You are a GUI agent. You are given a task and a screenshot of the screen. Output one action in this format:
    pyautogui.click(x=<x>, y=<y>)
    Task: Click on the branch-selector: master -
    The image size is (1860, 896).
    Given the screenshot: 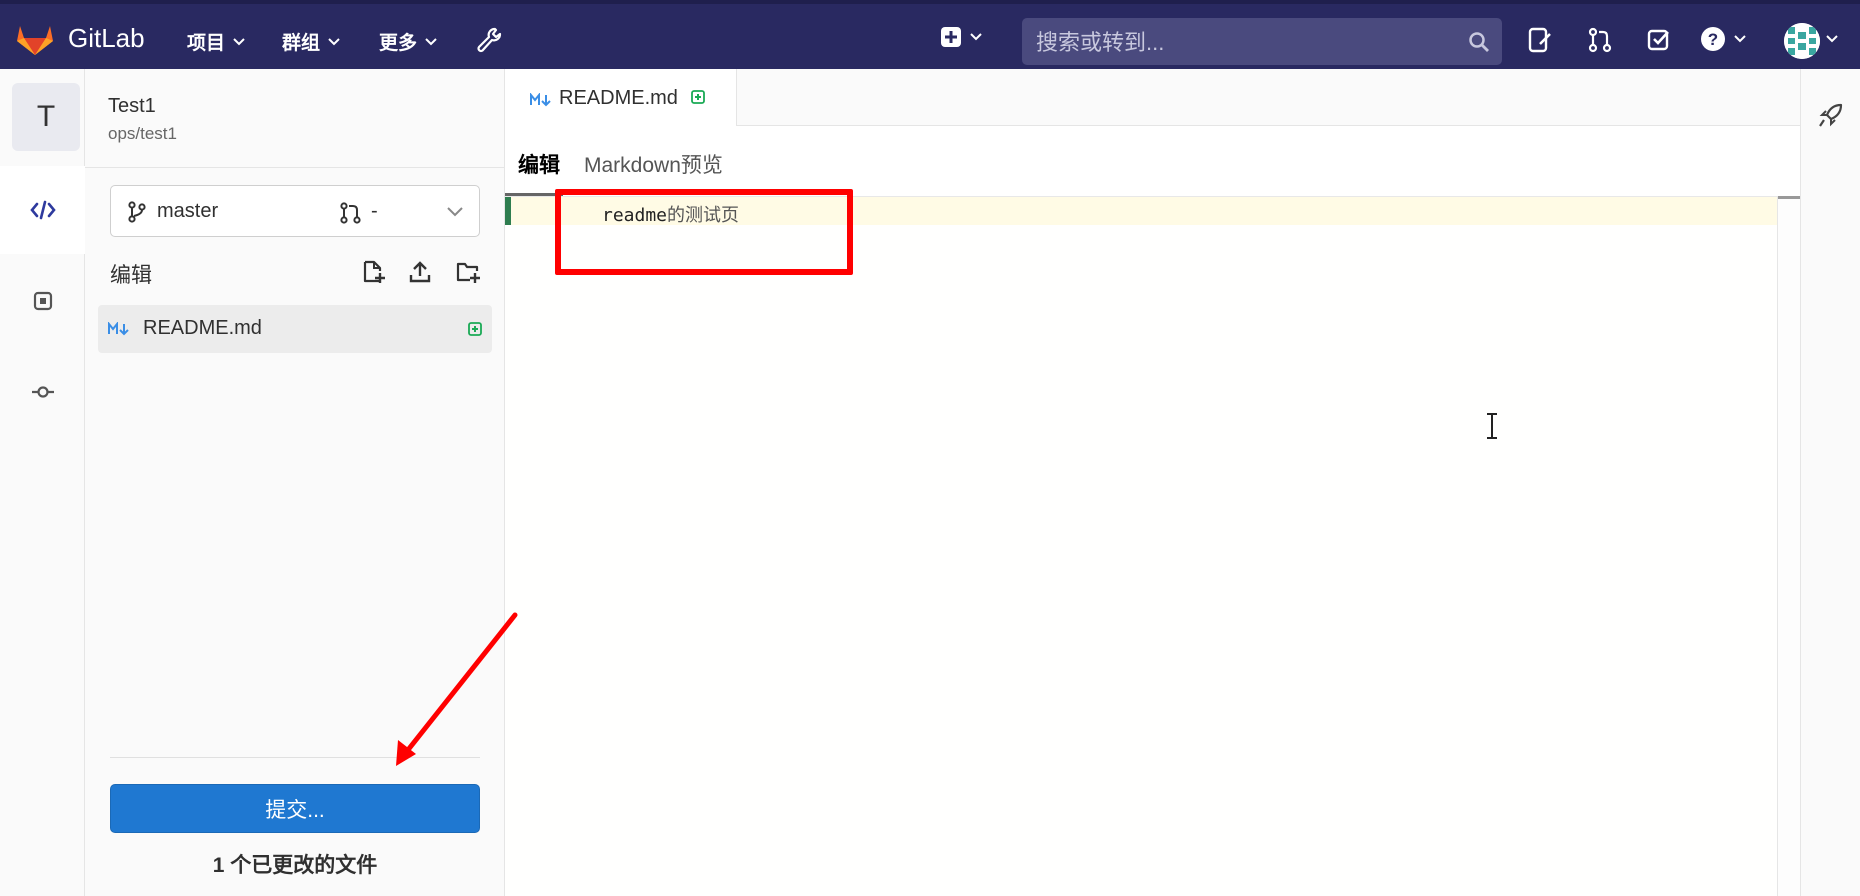 What is the action you would take?
    pyautogui.click(x=295, y=211)
    